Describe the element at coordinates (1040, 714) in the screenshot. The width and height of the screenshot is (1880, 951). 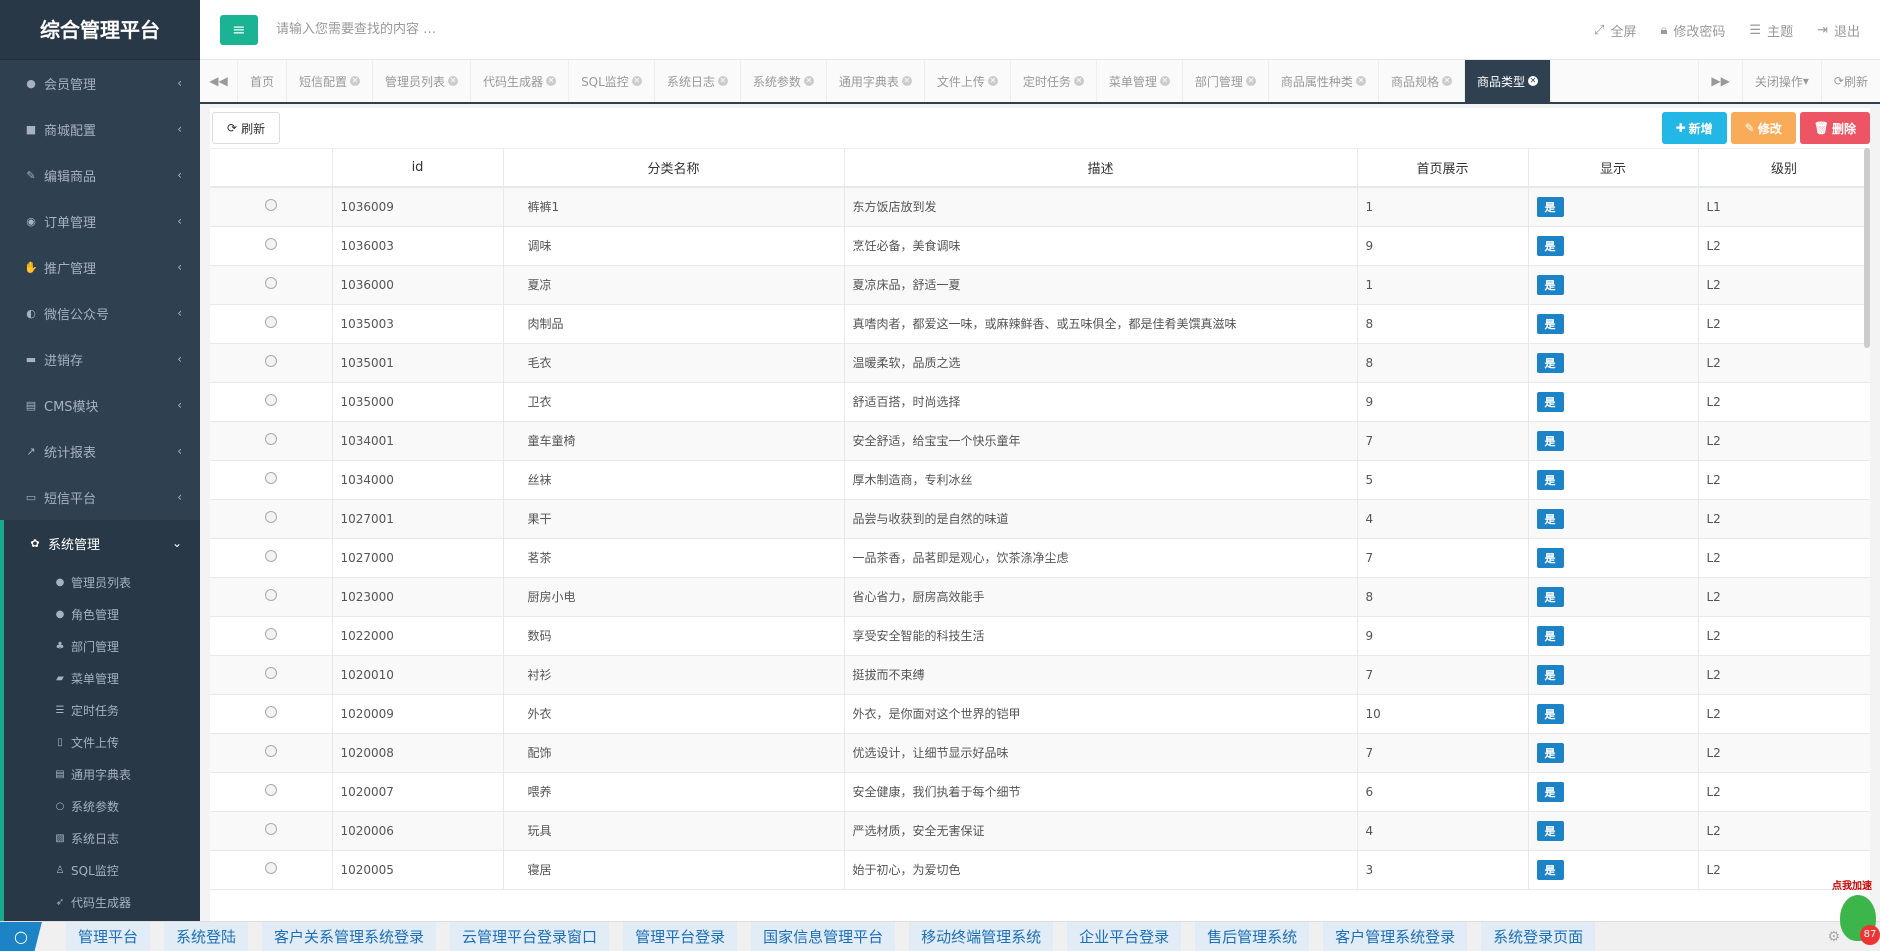
I see `table-row: 1020009 外衣 外衣，是你面对这个世界的铠甲 10 是 L2` at that location.